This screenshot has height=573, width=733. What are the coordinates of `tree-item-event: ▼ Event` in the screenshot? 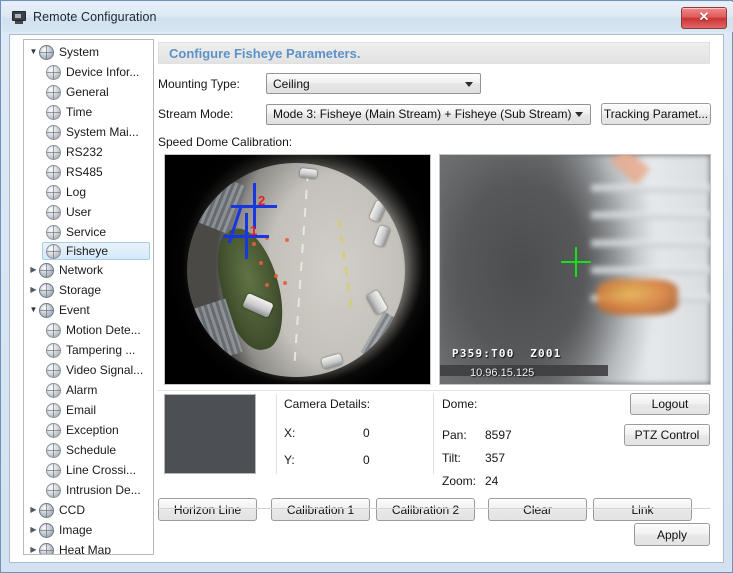 It's located at (88, 310).